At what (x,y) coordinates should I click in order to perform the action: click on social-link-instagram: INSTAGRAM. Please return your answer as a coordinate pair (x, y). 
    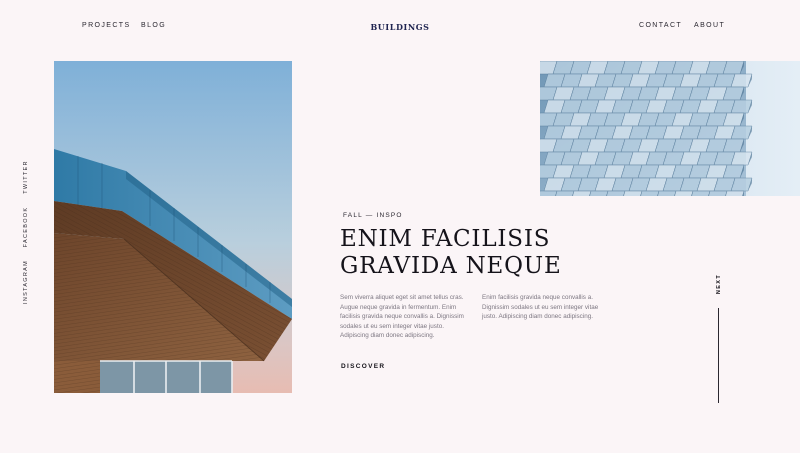
    Looking at the image, I should click on (26, 282).